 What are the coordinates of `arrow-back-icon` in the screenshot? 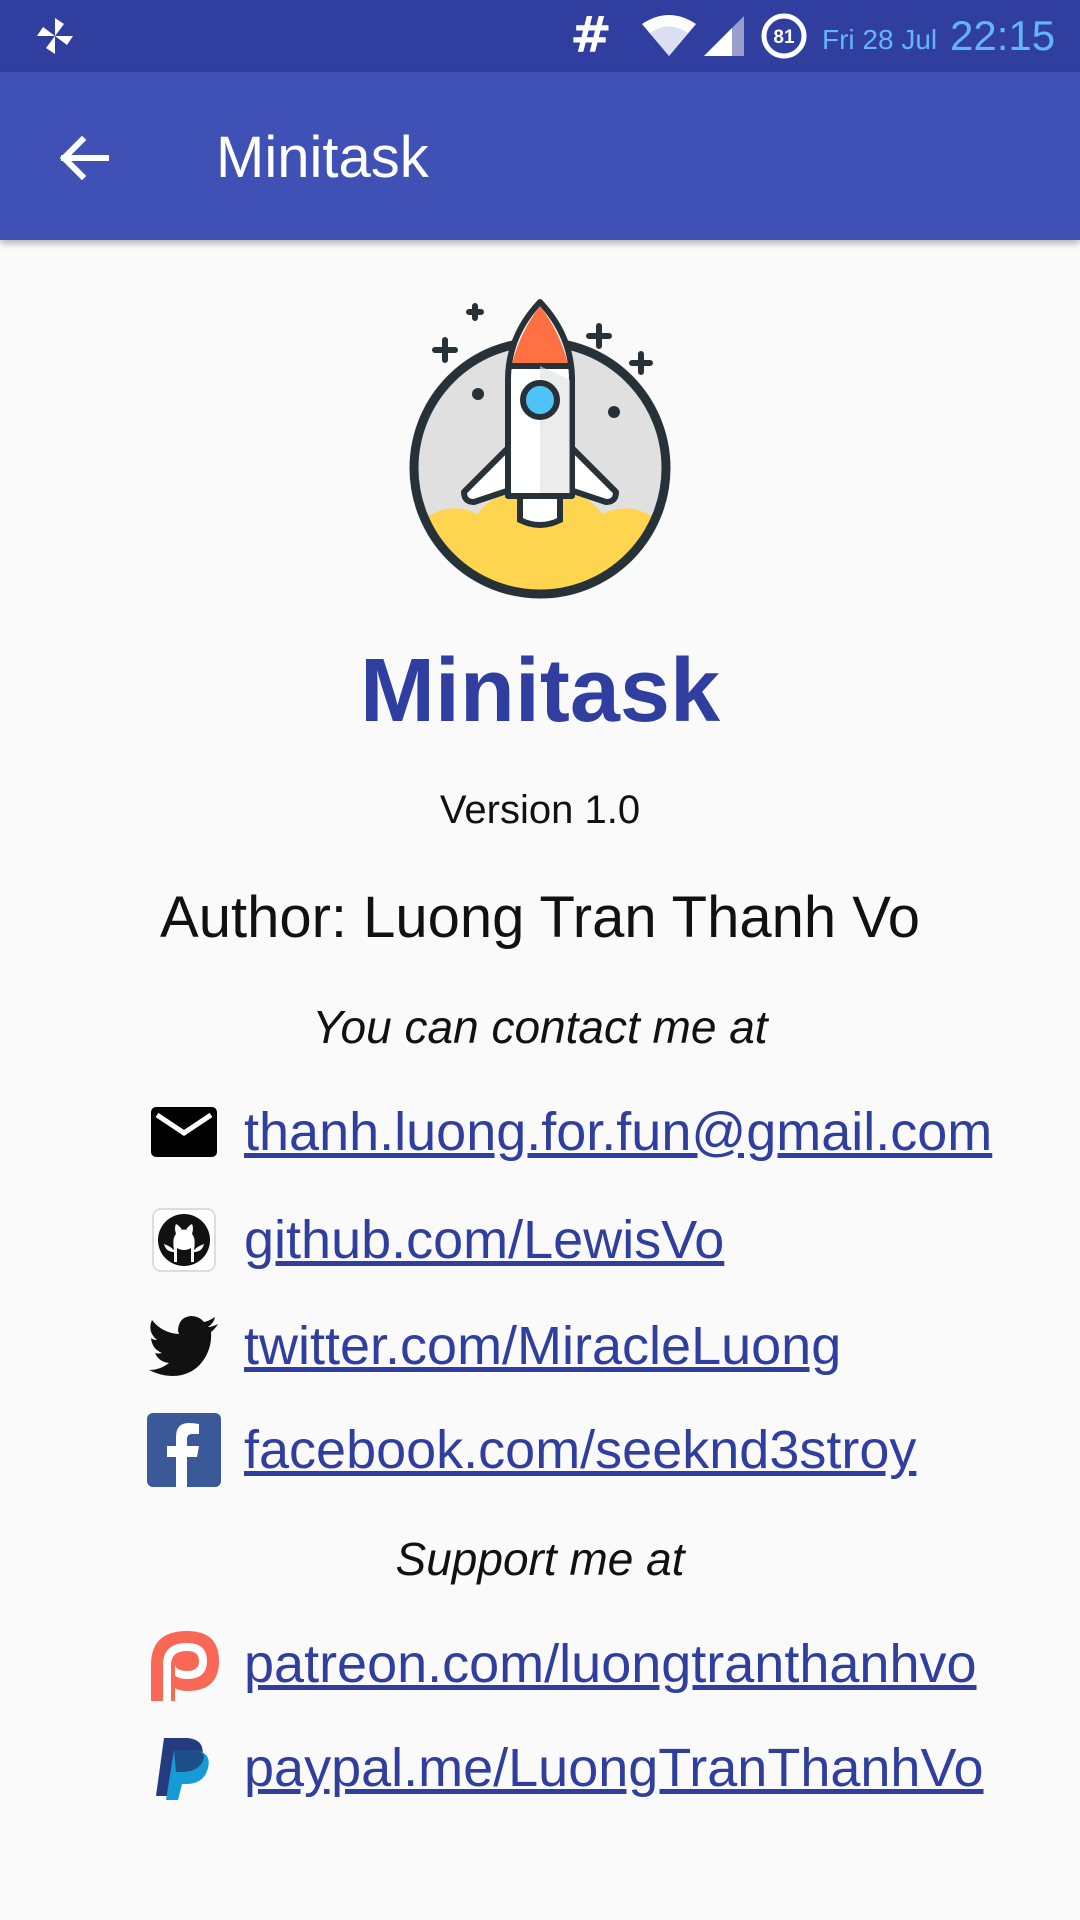 It's located at (84, 158).